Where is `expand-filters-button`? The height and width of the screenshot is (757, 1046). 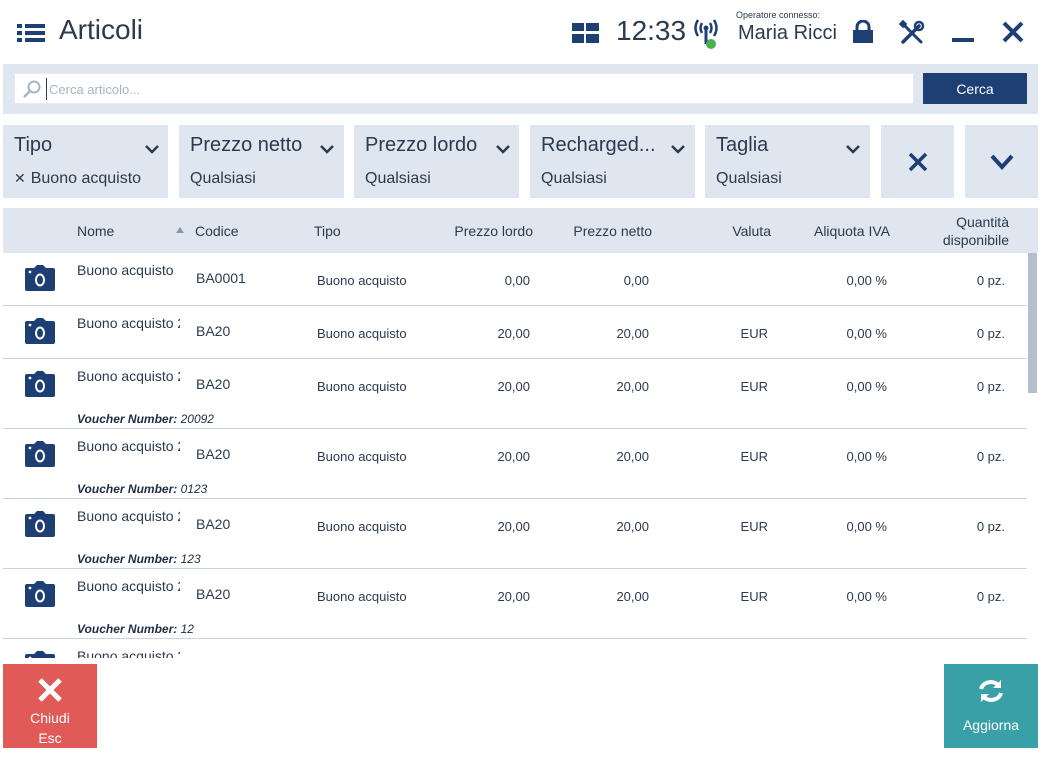
expand-filters-button is located at coordinates (1001, 161).